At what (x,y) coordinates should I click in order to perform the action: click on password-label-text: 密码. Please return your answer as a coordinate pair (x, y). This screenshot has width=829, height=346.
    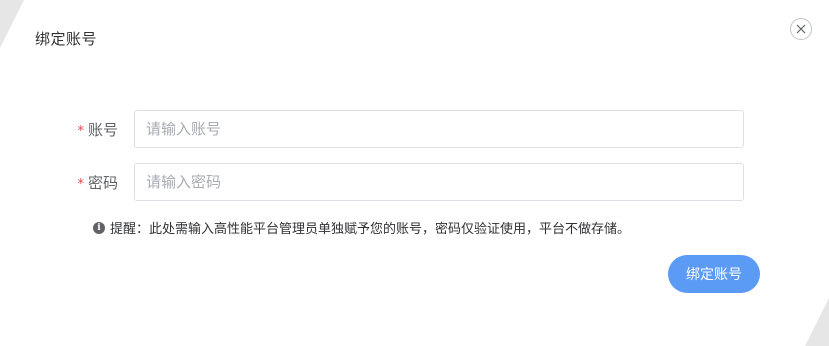
    Looking at the image, I should click on (102, 182).